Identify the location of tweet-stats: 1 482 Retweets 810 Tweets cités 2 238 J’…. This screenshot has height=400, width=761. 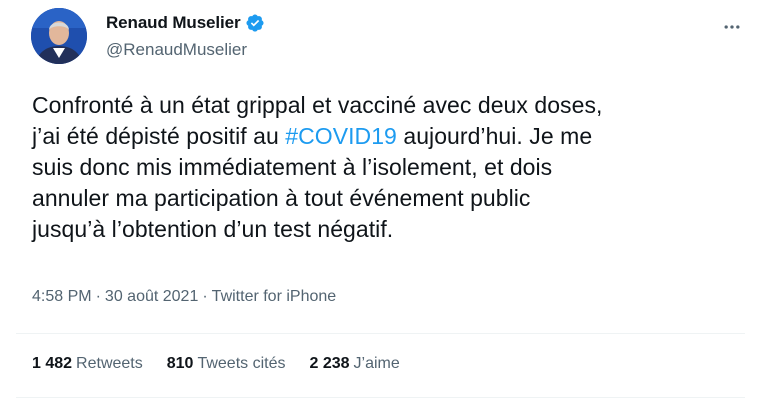
(216, 364).